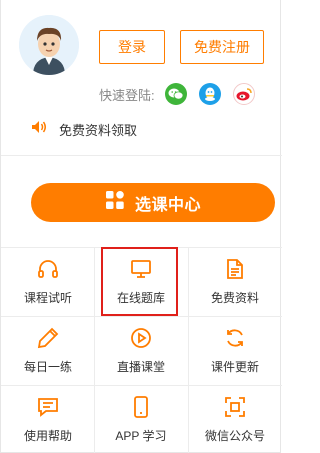 This screenshot has height=453, width=320. I want to click on login-button: 登录, so click(132, 47).